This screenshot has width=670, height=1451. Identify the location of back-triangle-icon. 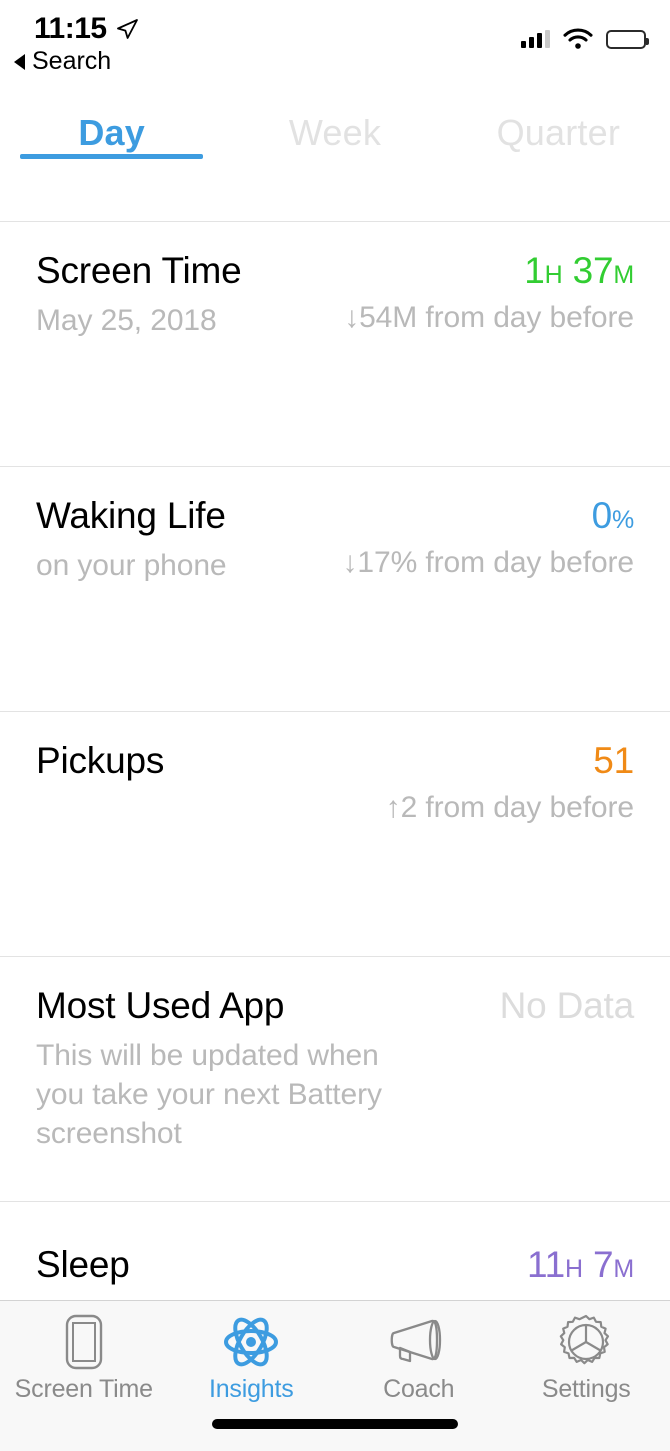
(19, 61).